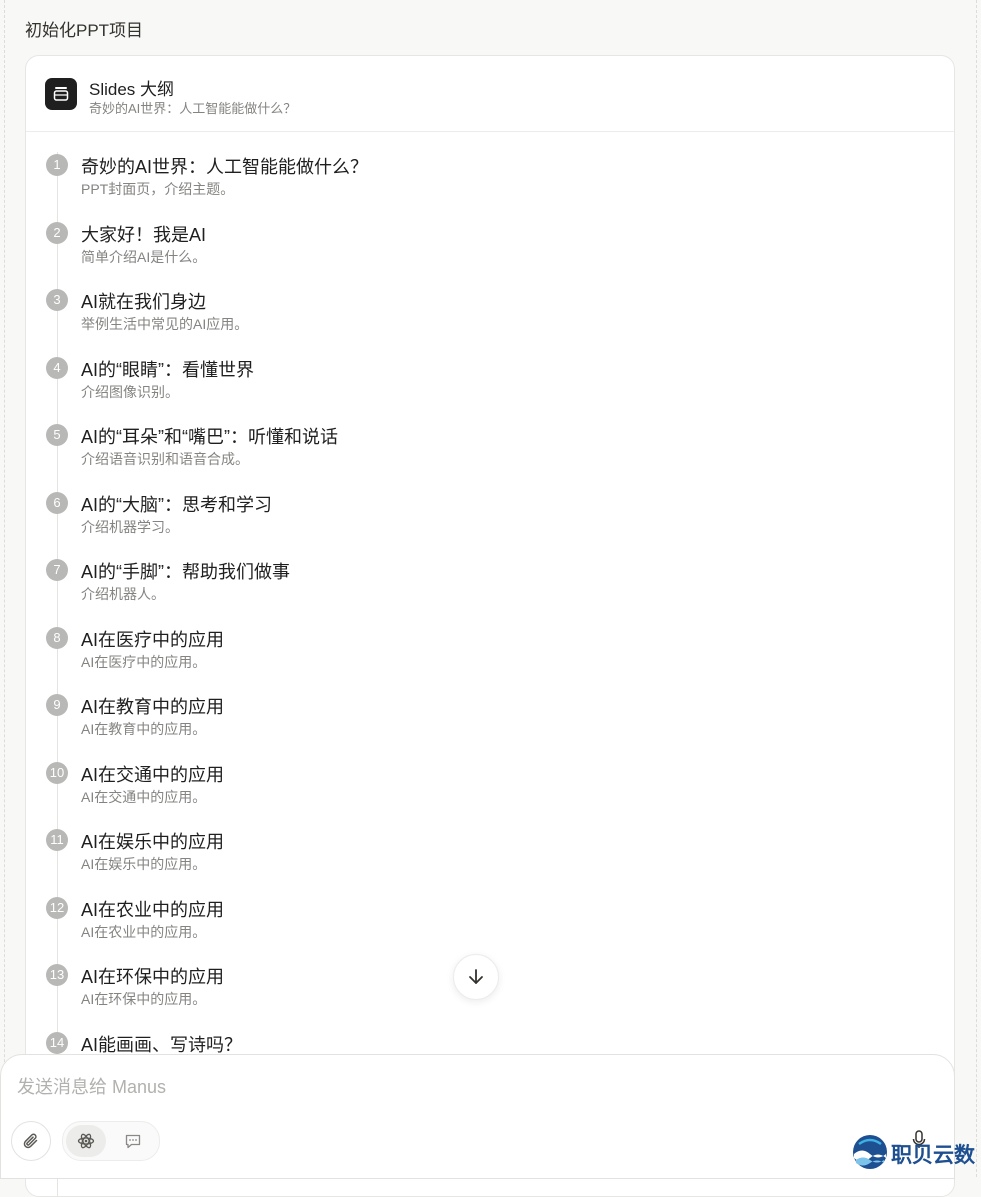  I want to click on slide-number-badge: 5, so click(57, 435).